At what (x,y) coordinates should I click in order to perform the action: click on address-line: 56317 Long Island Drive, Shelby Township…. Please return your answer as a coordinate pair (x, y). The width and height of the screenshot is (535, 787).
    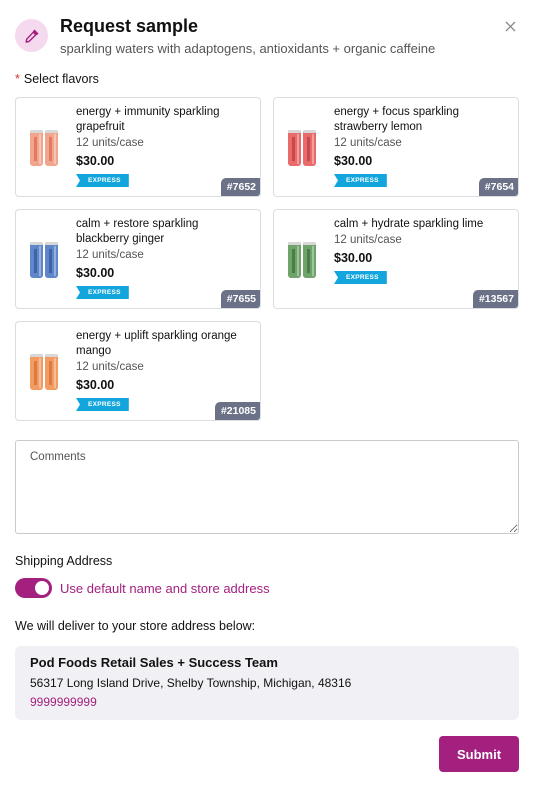
    Looking at the image, I should click on (191, 683).